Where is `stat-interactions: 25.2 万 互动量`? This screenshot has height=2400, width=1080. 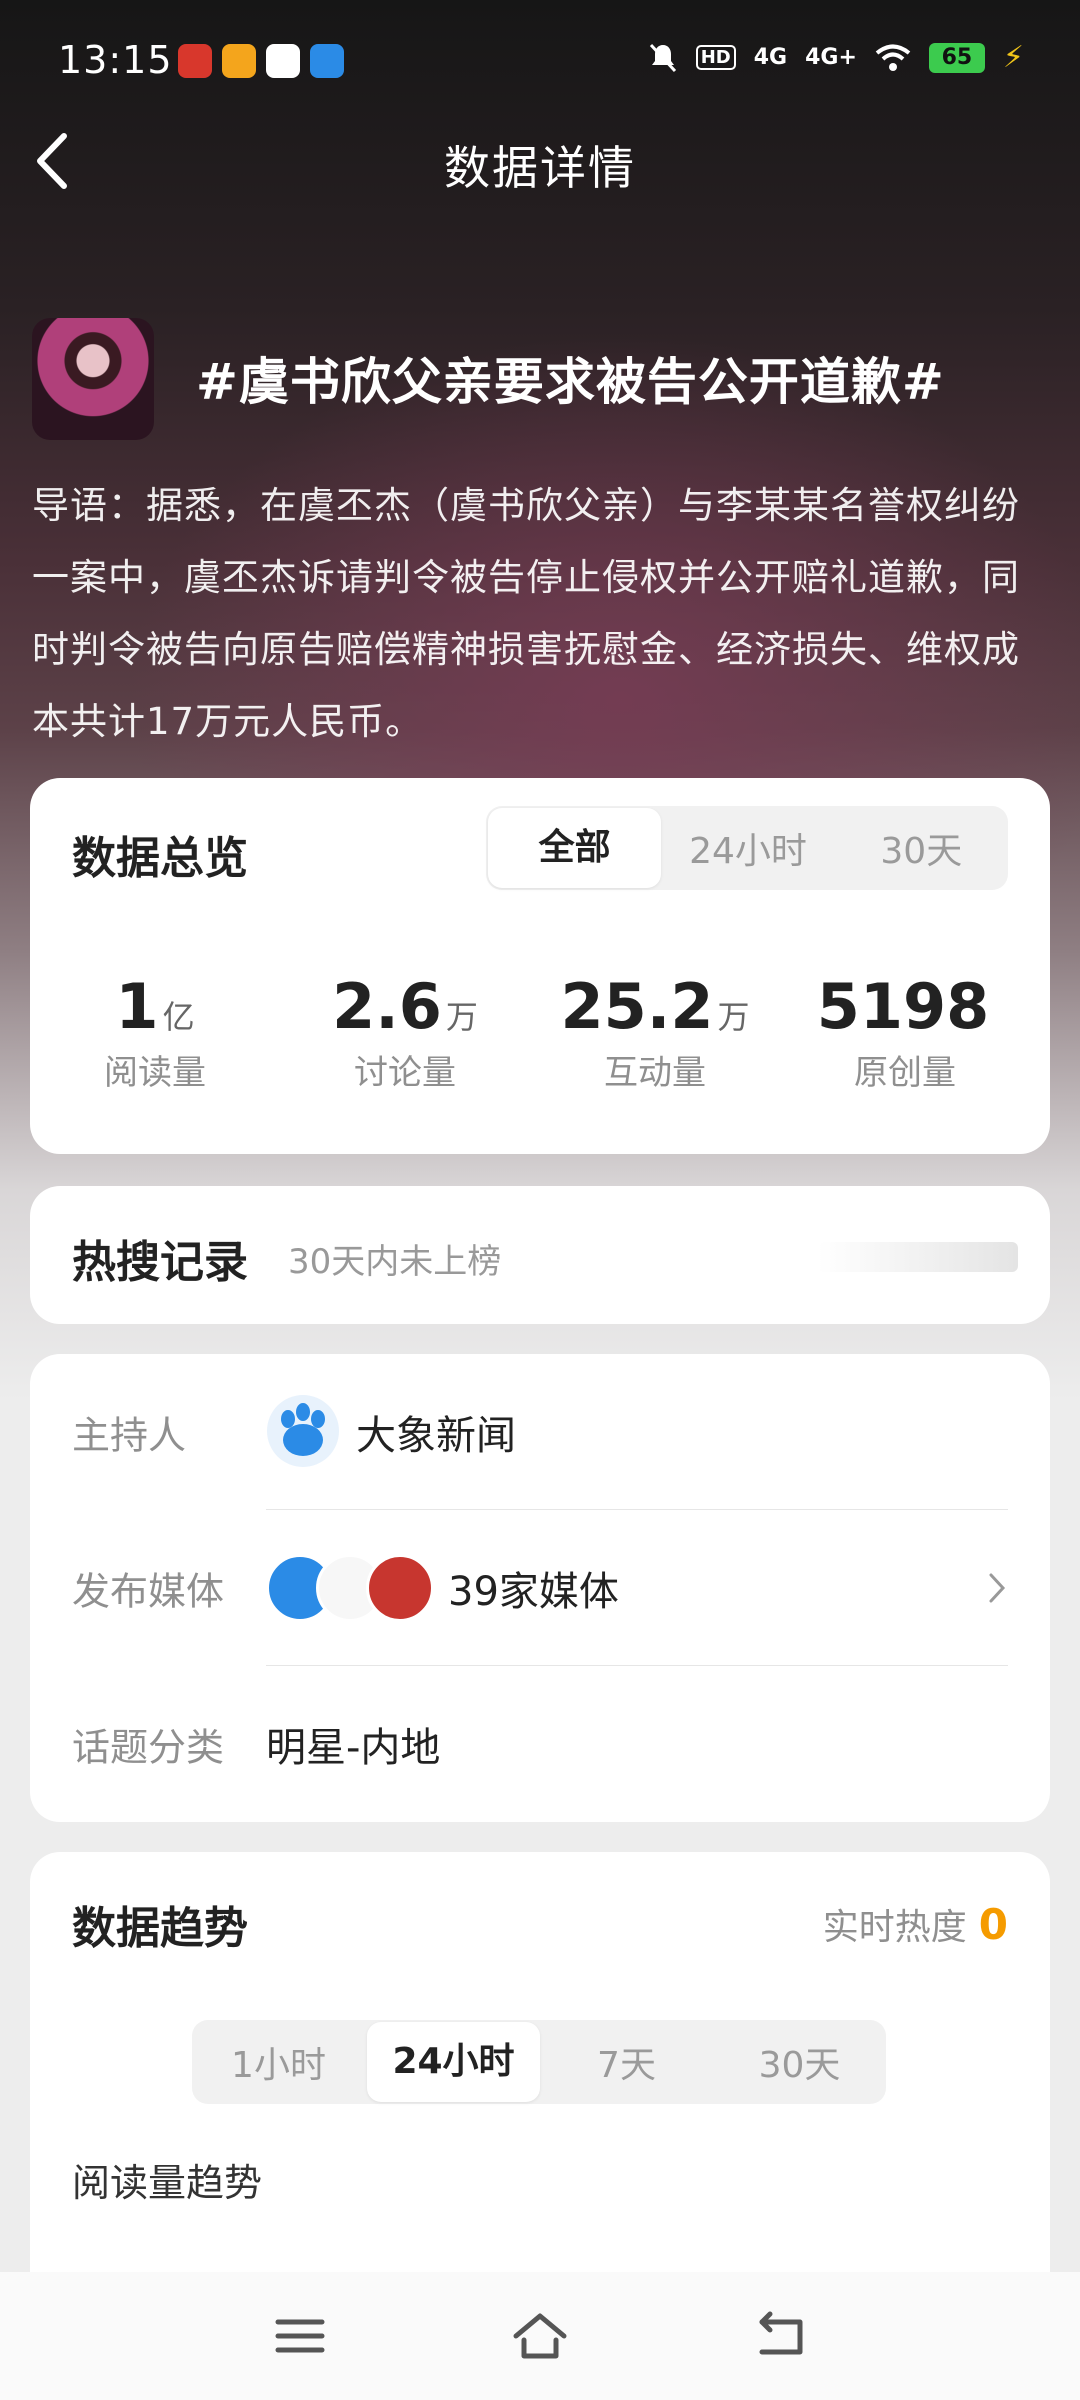
stat-interactions: 25.2 万 互动量 is located at coordinates (655, 1032).